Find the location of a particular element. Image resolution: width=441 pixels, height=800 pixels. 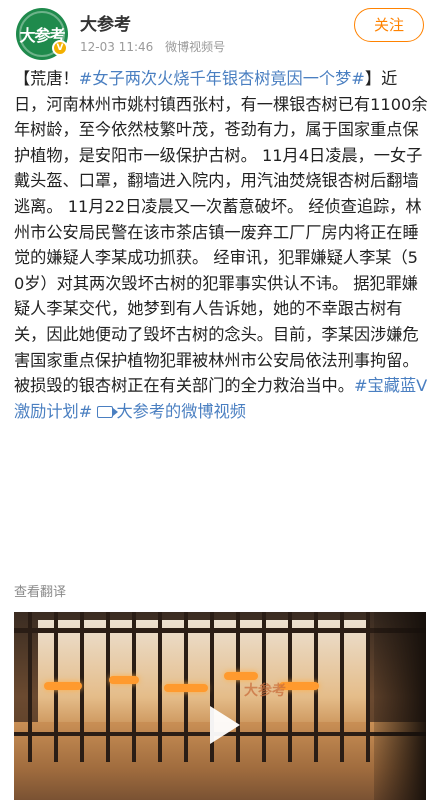

post-text-segment: 【荒唐！ is located at coordinates (46, 78).